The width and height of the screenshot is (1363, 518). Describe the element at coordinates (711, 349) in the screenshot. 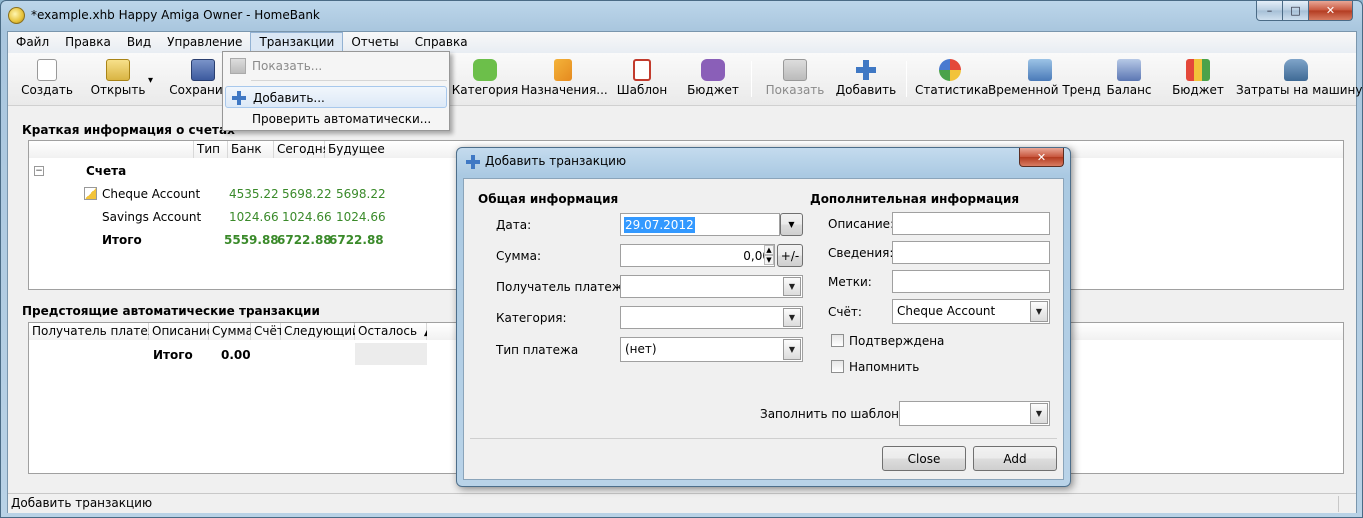

I see `payment-type-combo: (нет) ▼` at that location.